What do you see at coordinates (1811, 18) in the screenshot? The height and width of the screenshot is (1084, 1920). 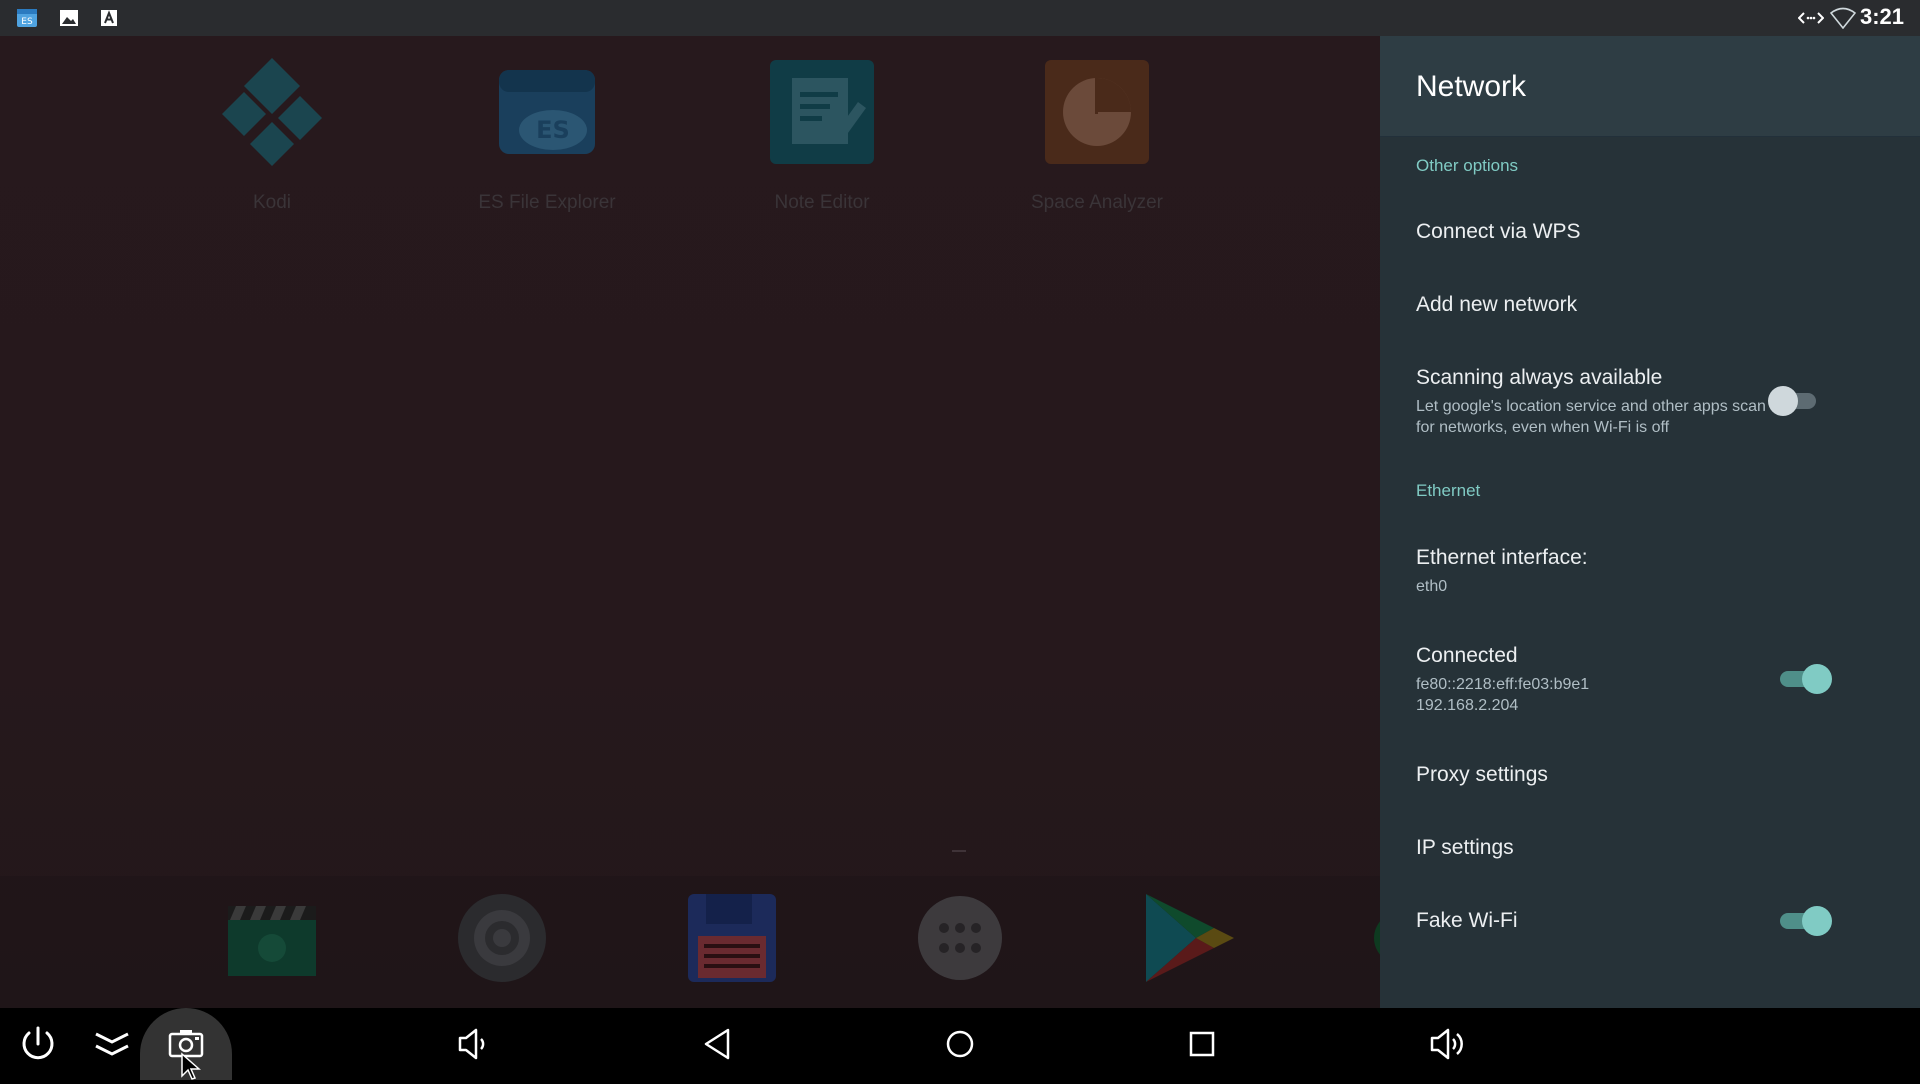 I see `ethernet-icon` at bounding box center [1811, 18].